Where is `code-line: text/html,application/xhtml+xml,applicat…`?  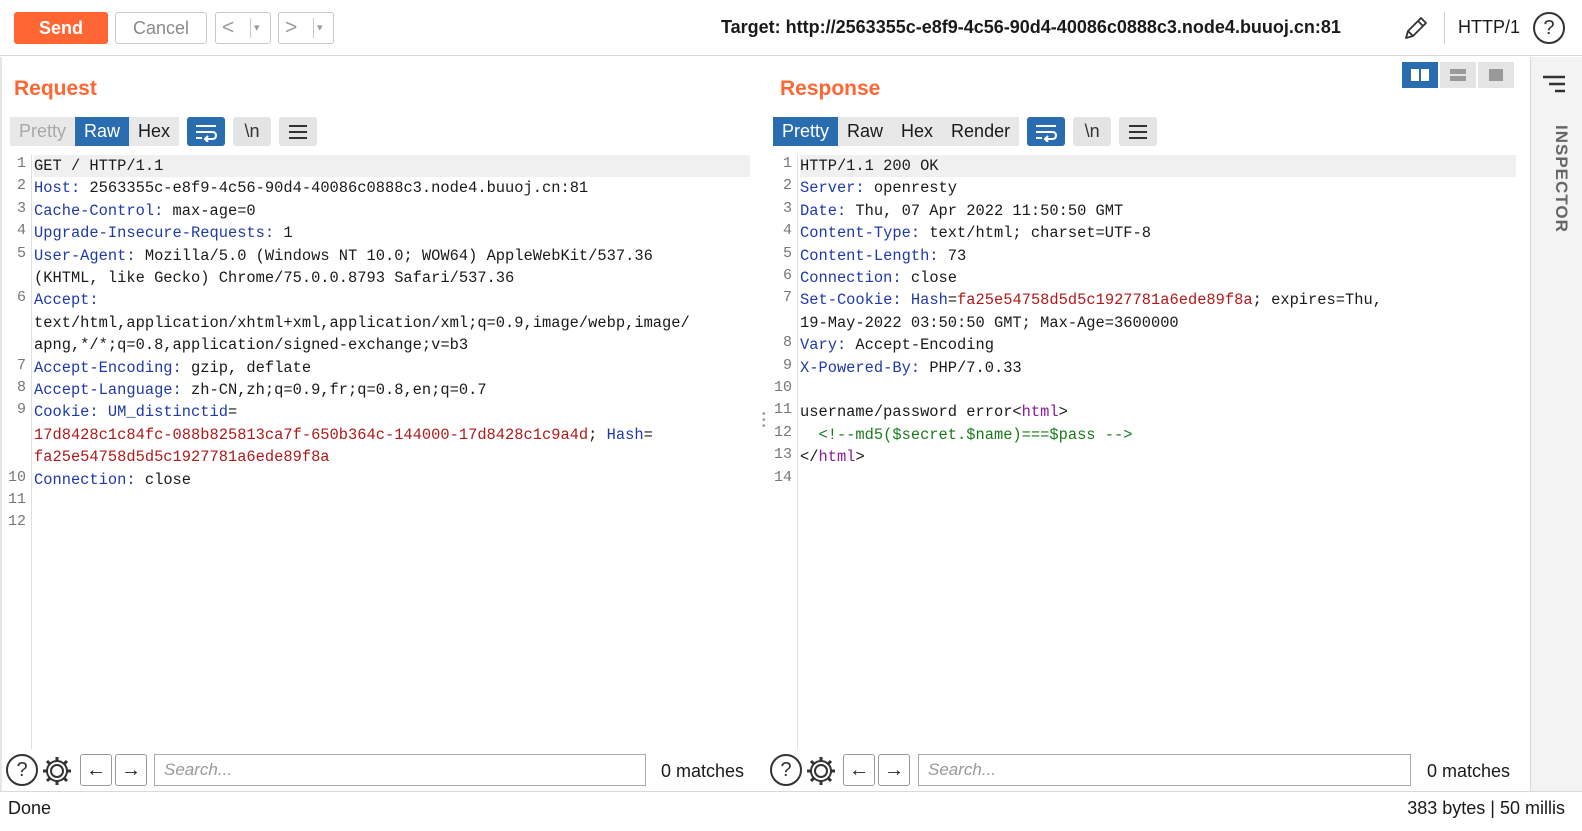
code-line: text/html,application/xhtml+xml,applicat… is located at coordinates (362, 323).